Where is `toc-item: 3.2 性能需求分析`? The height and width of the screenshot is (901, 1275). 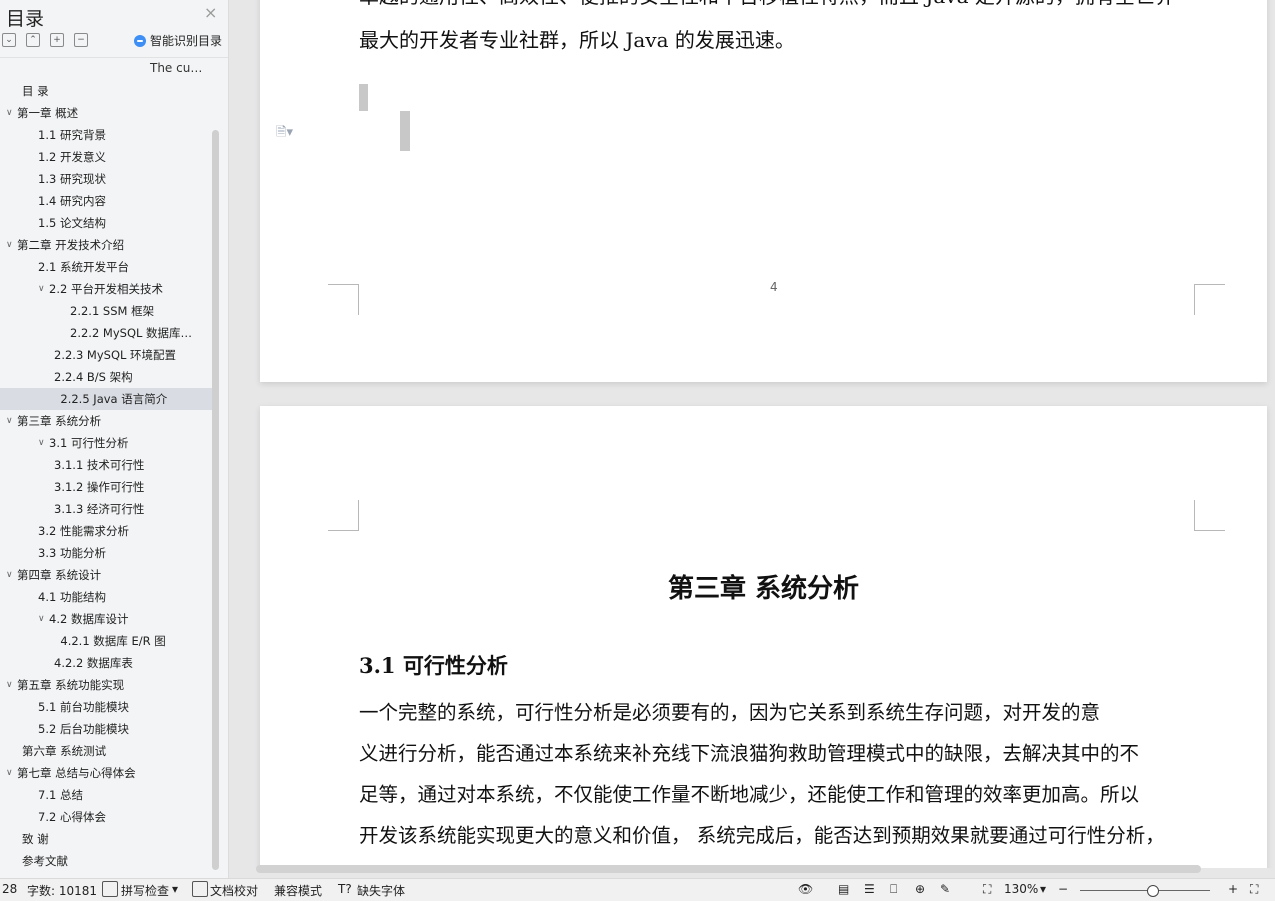 toc-item: 3.2 性能需求分析 is located at coordinates (106, 531).